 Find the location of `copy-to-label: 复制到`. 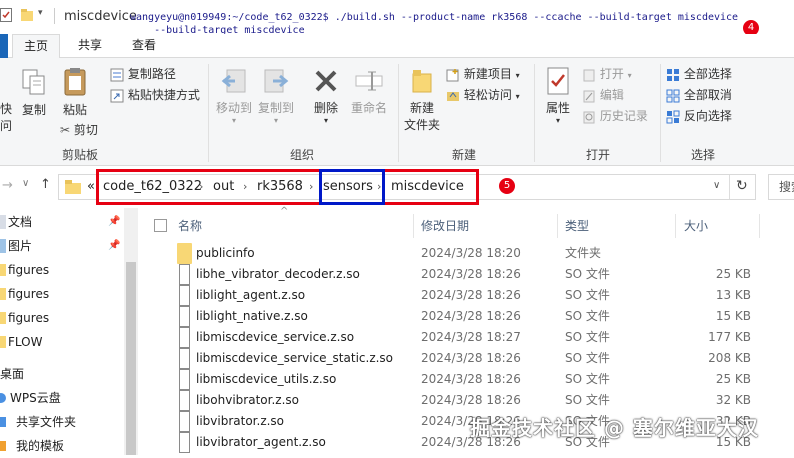

copy-to-label: 复制到 is located at coordinates (275, 108).